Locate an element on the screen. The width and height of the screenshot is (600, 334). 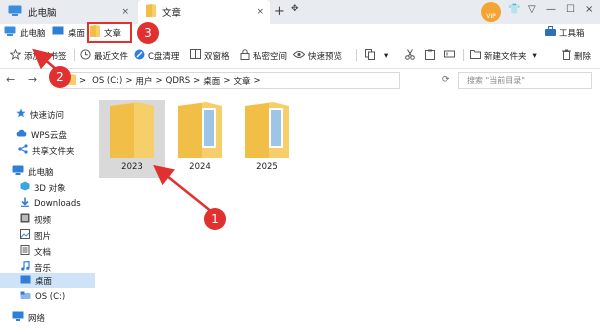
annotation-badge-2: 2 is located at coordinates (60, 77).